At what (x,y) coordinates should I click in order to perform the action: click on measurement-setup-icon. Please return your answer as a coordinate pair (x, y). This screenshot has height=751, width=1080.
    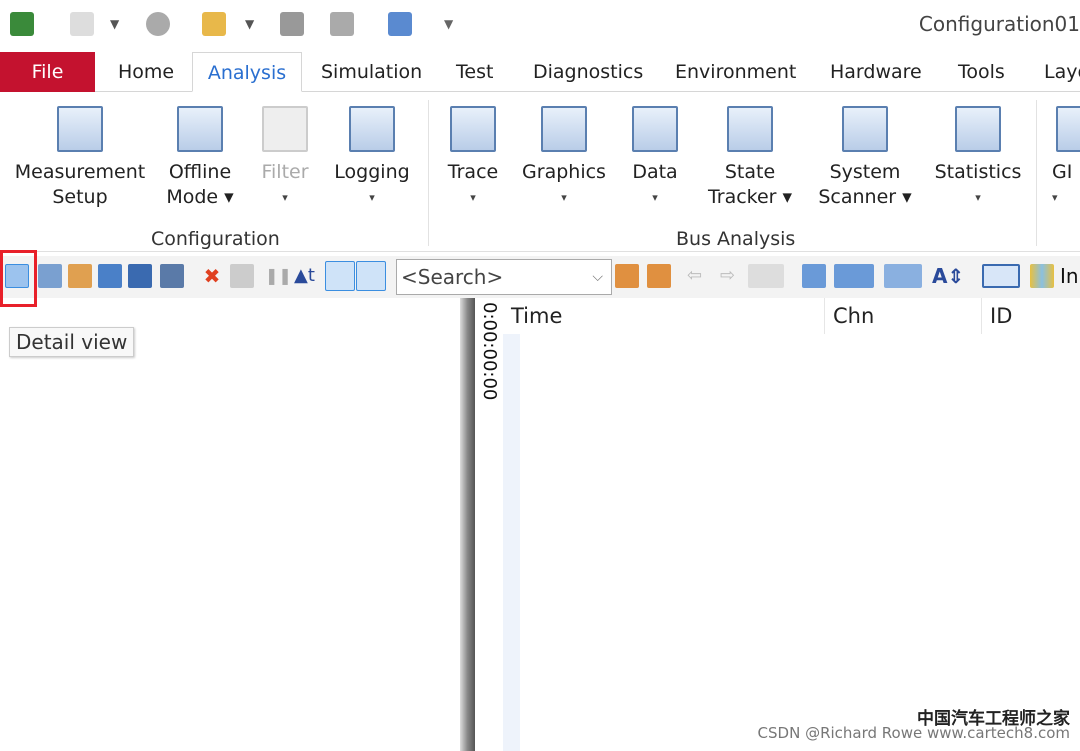
    Looking at the image, I should click on (80, 129).